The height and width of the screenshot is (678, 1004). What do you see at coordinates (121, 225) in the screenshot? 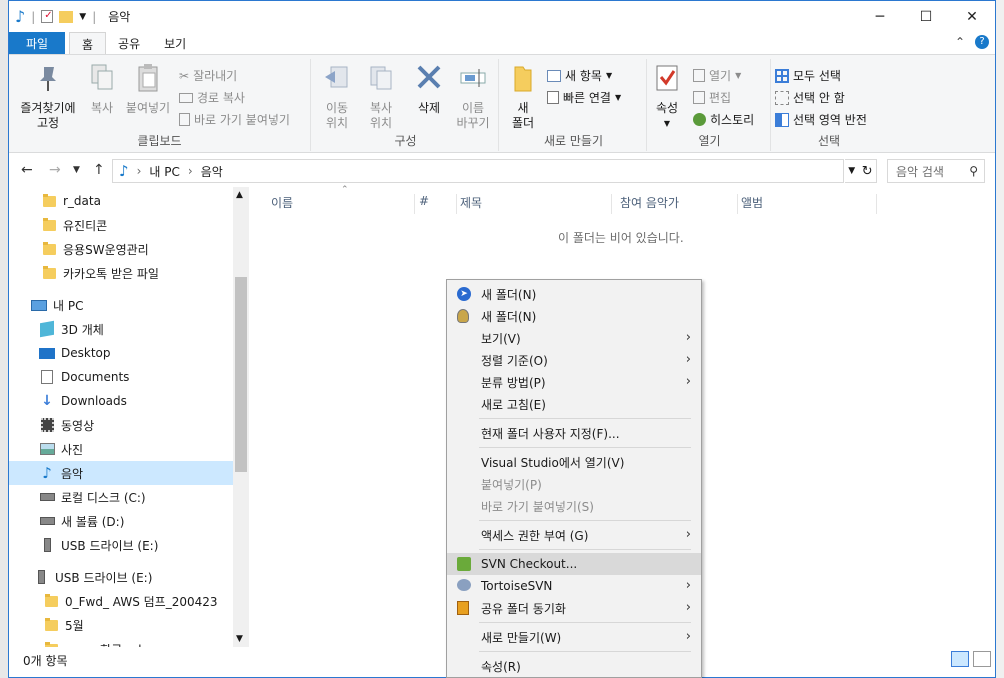
I see `nav-item-1: 유진티콘` at bounding box center [121, 225].